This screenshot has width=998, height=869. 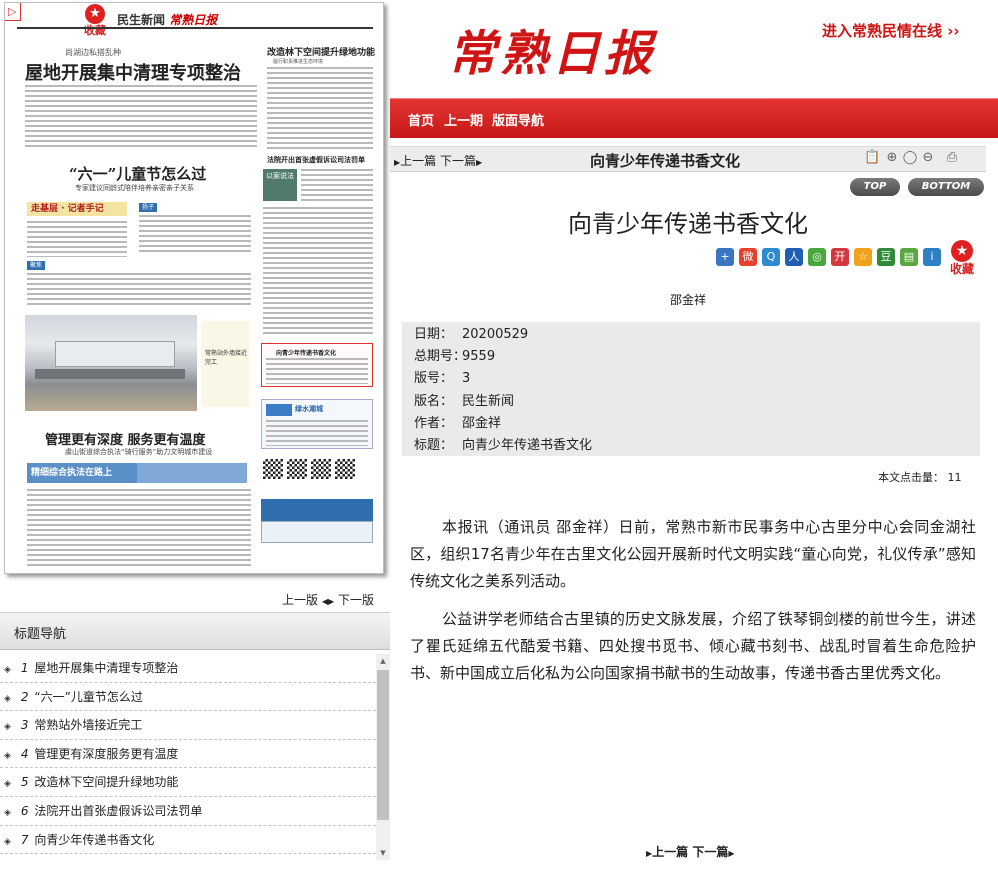 I want to click on favorite-button: ★ 收藏, so click(x=95, y=22).